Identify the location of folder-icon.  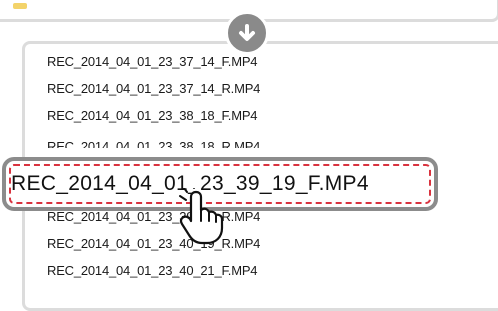
(20, 6).